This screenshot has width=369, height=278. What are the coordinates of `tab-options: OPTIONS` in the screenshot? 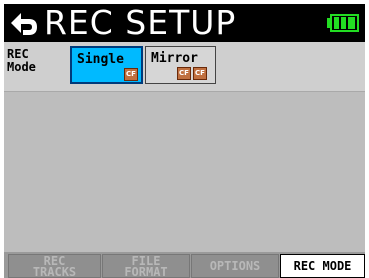 It's located at (235, 266).